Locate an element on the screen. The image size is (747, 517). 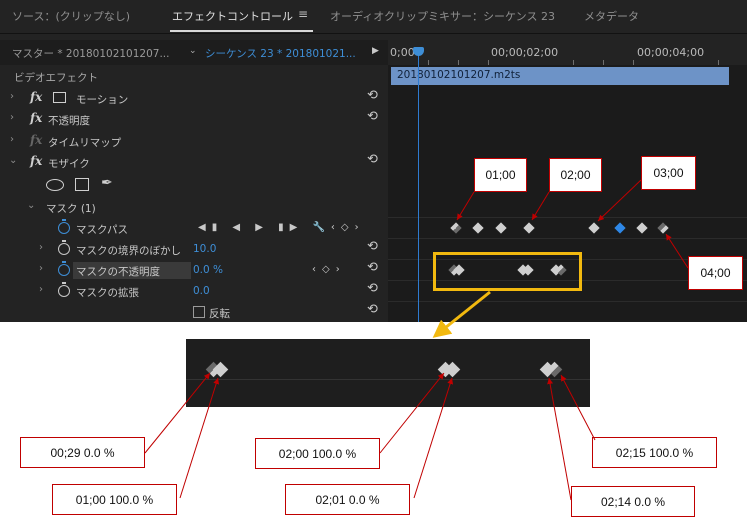
ellipse-mask-icon is located at coordinates (55, 185).